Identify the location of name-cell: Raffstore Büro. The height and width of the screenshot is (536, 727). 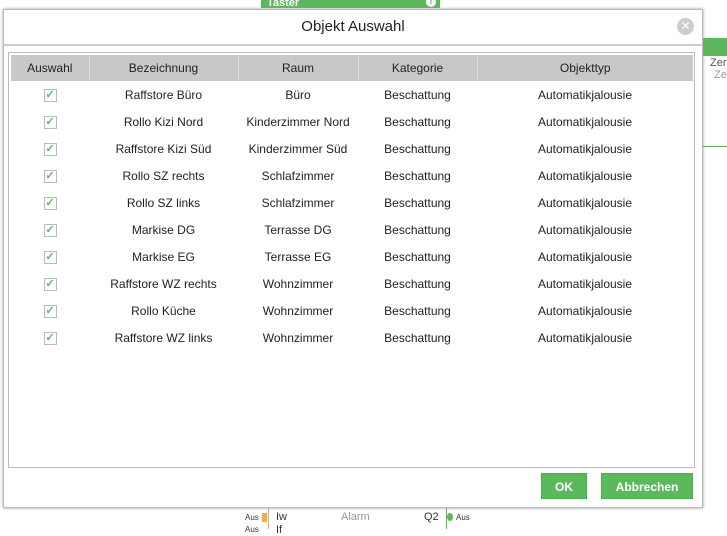
(163, 94).